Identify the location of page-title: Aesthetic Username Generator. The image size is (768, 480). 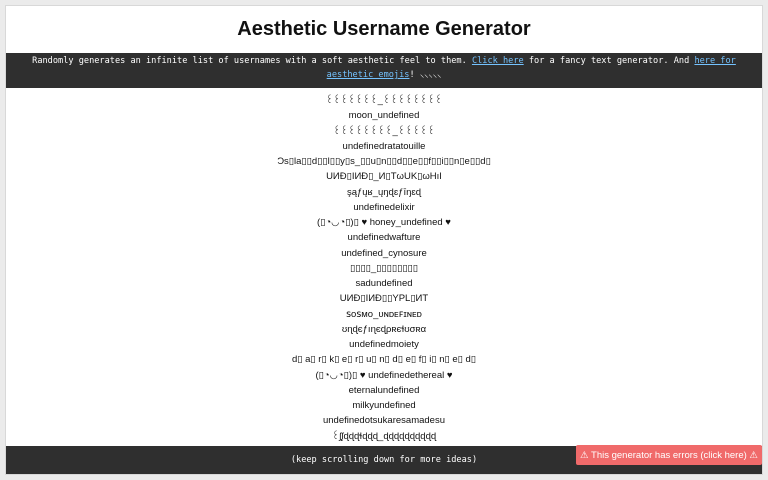
(384, 29).